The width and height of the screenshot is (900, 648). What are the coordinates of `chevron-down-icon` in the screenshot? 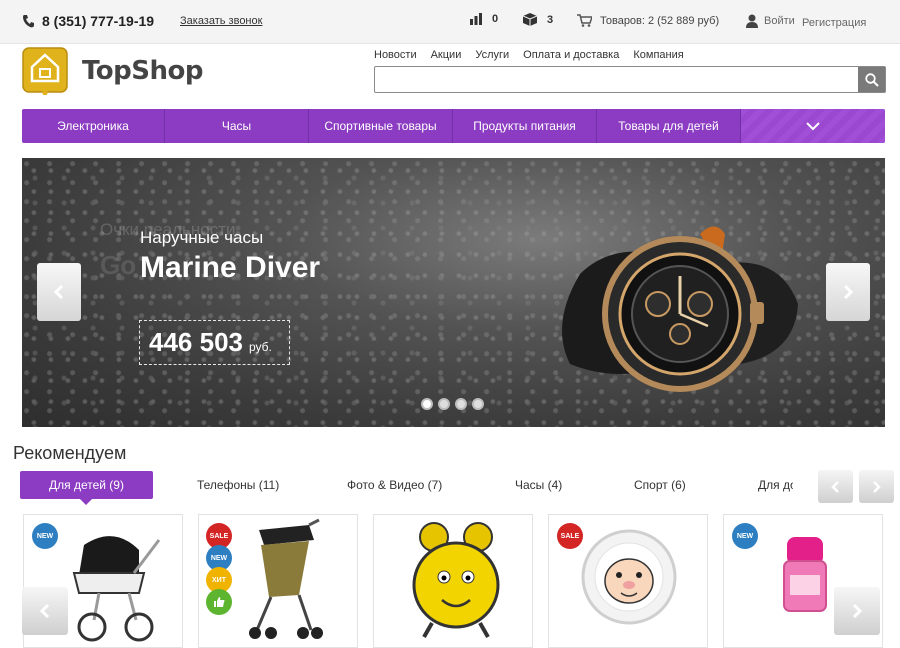 It's located at (813, 125).